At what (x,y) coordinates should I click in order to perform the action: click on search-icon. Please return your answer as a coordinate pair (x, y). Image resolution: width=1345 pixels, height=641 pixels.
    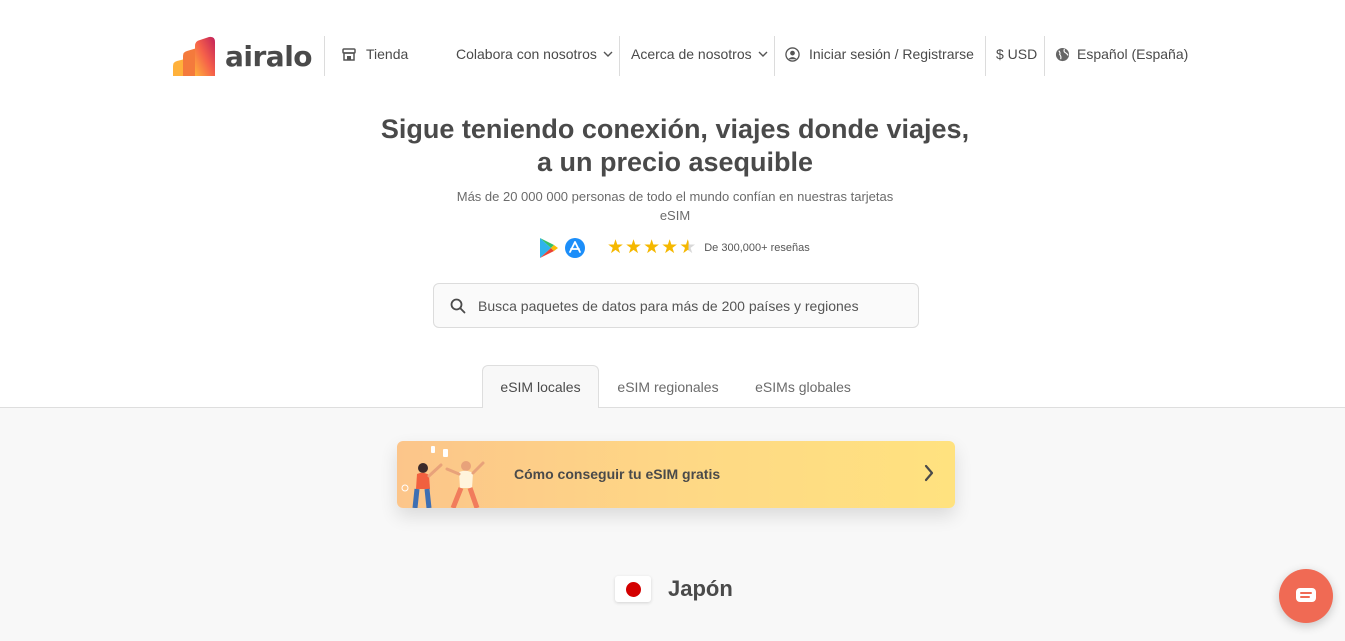
    Looking at the image, I should click on (458, 305).